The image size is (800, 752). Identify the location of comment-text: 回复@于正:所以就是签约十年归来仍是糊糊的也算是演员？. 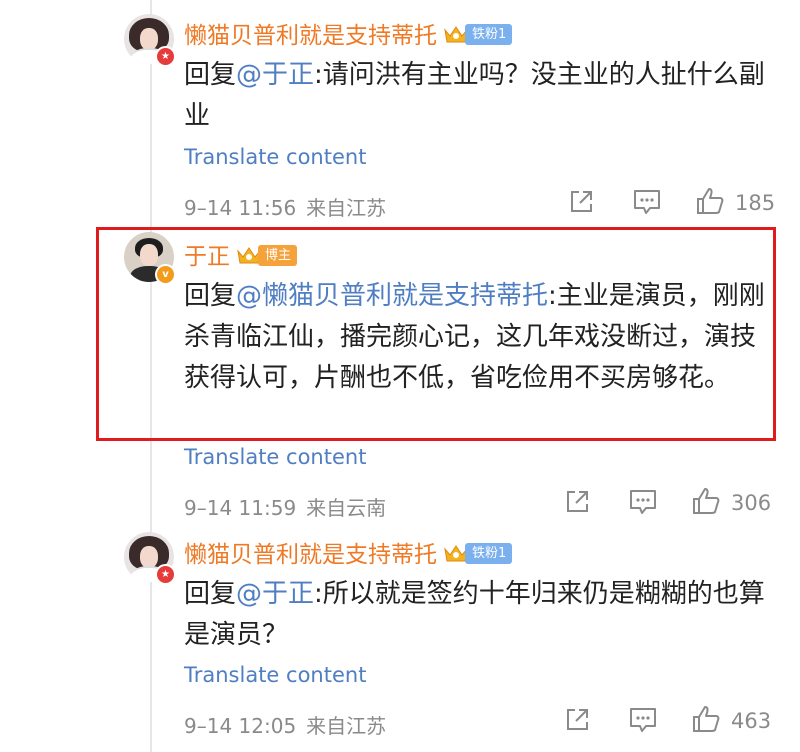
(479, 615).